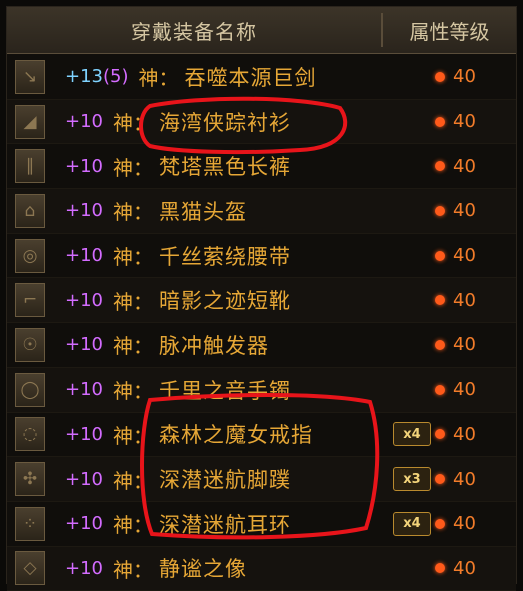 The height and width of the screenshot is (591, 523). Describe the element at coordinates (225, 122) in the screenshot. I see `equipment-name: 海湾侠踪衬衫` at that location.